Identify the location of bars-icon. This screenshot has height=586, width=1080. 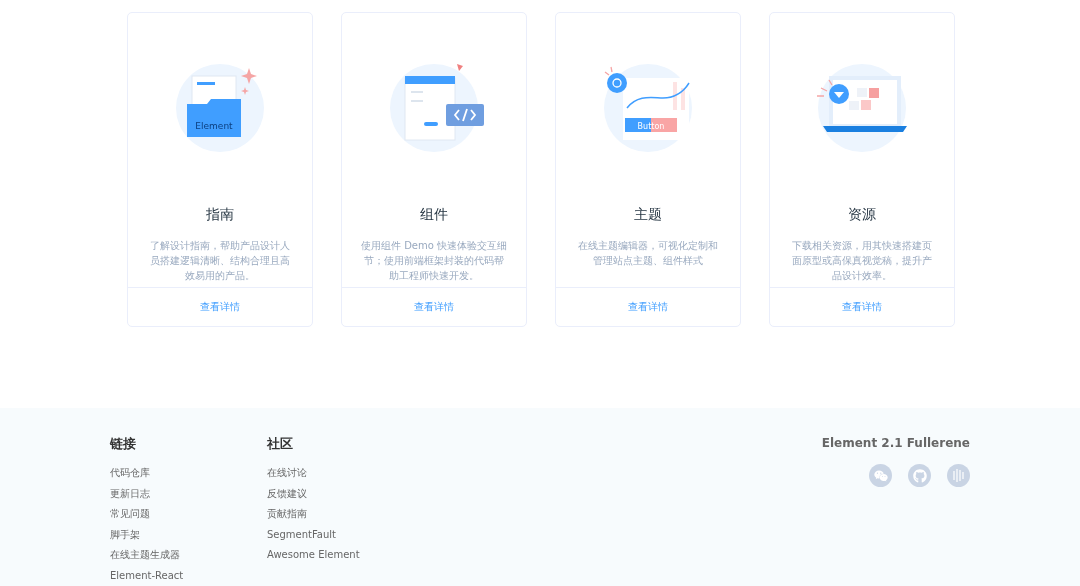
(958, 475).